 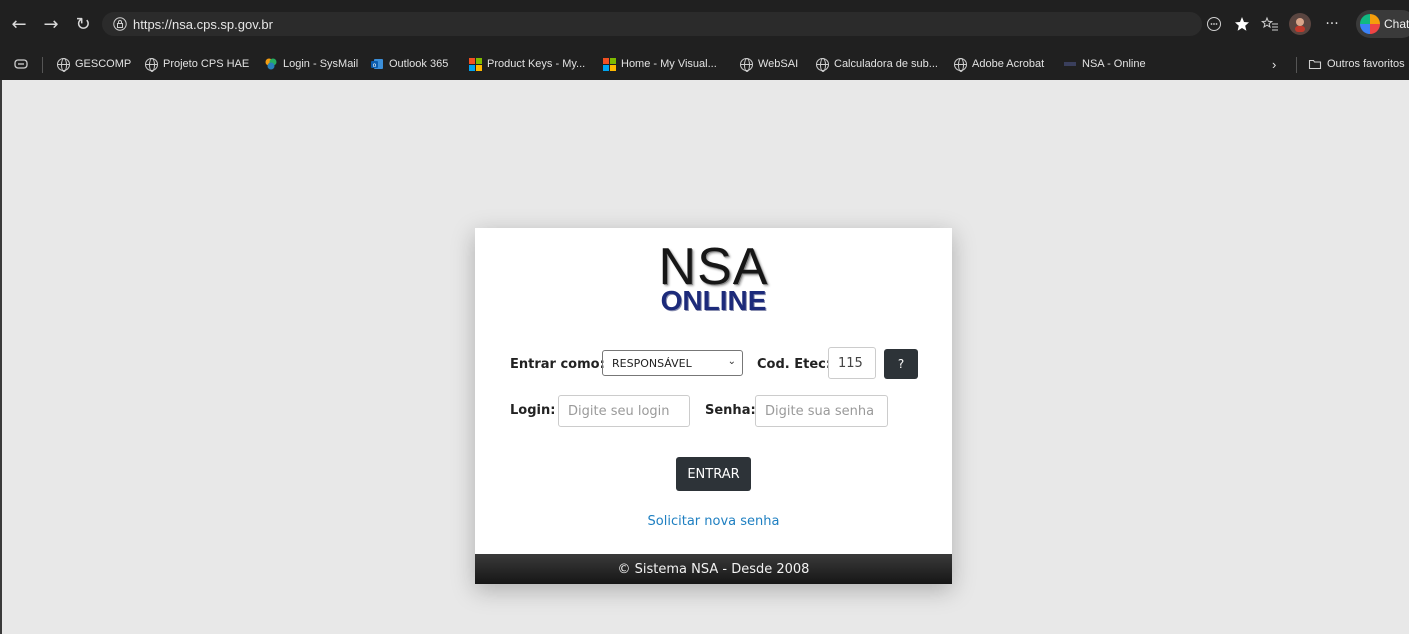 I want to click on address-bar: https://nsa.cps.sp.gov.br, so click(x=652, y=24).